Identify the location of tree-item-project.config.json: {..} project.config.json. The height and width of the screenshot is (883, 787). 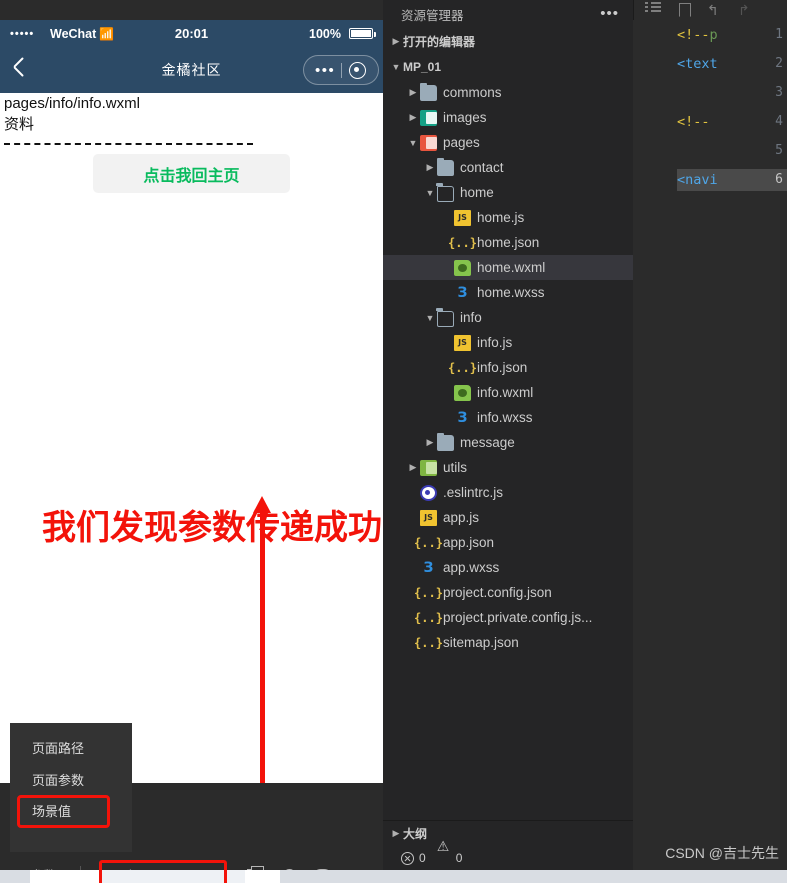
(508, 592).